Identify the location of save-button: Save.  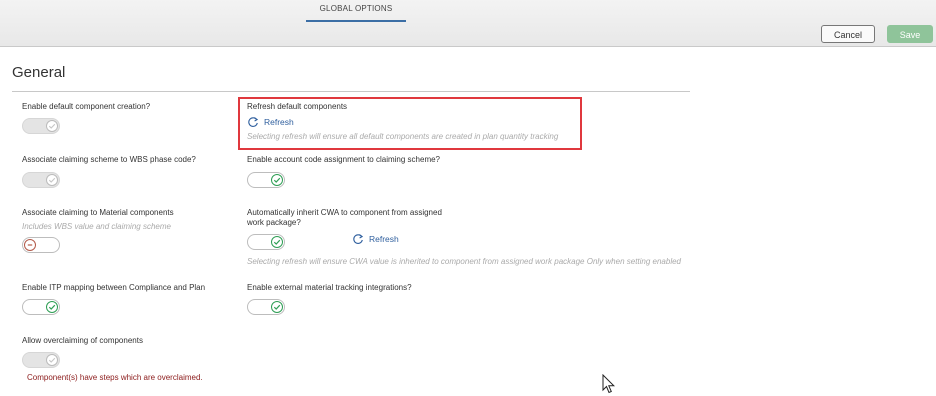
(910, 34).